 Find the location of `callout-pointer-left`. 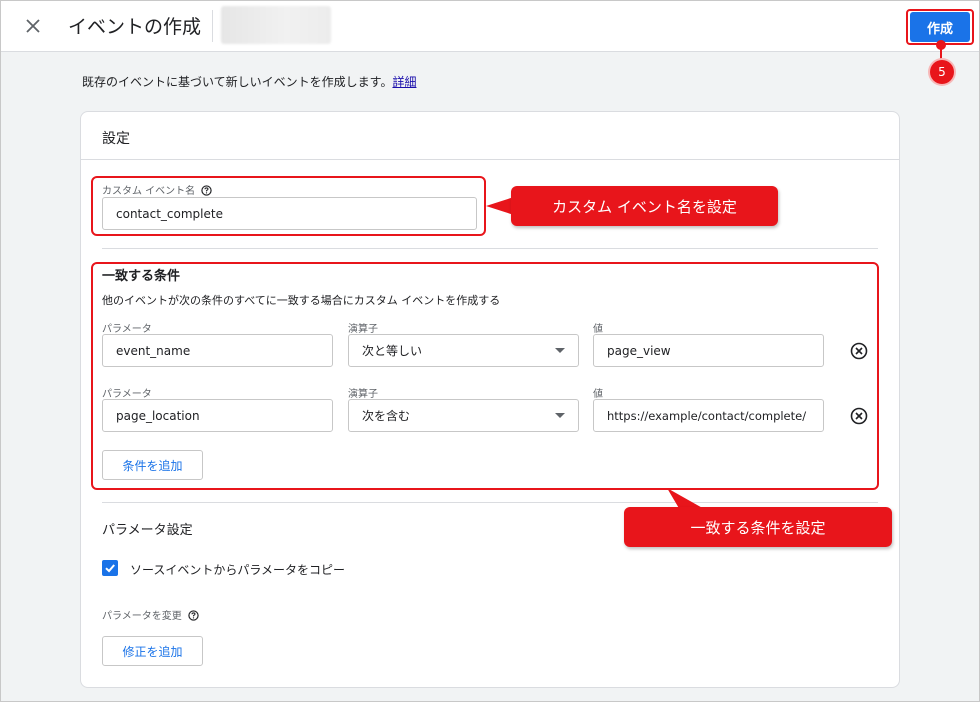

callout-pointer-left is located at coordinates (500, 206).